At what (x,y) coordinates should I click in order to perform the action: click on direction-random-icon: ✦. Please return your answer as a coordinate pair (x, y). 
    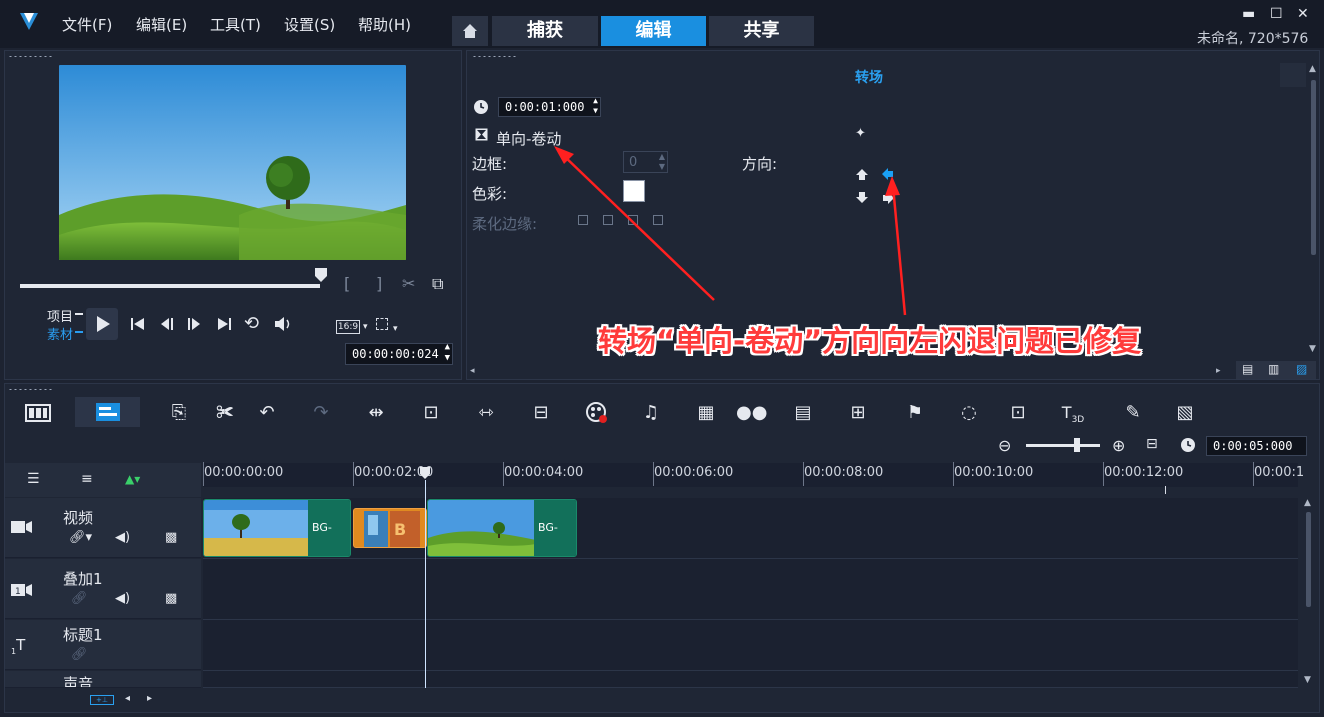
    Looking at the image, I should click on (860, 133).